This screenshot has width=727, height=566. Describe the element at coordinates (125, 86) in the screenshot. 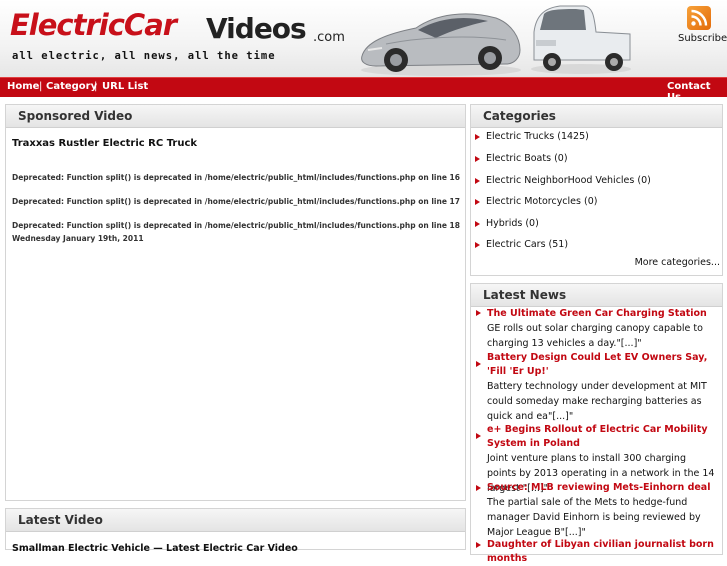

I see `nav-url-list: URL List` at that location.